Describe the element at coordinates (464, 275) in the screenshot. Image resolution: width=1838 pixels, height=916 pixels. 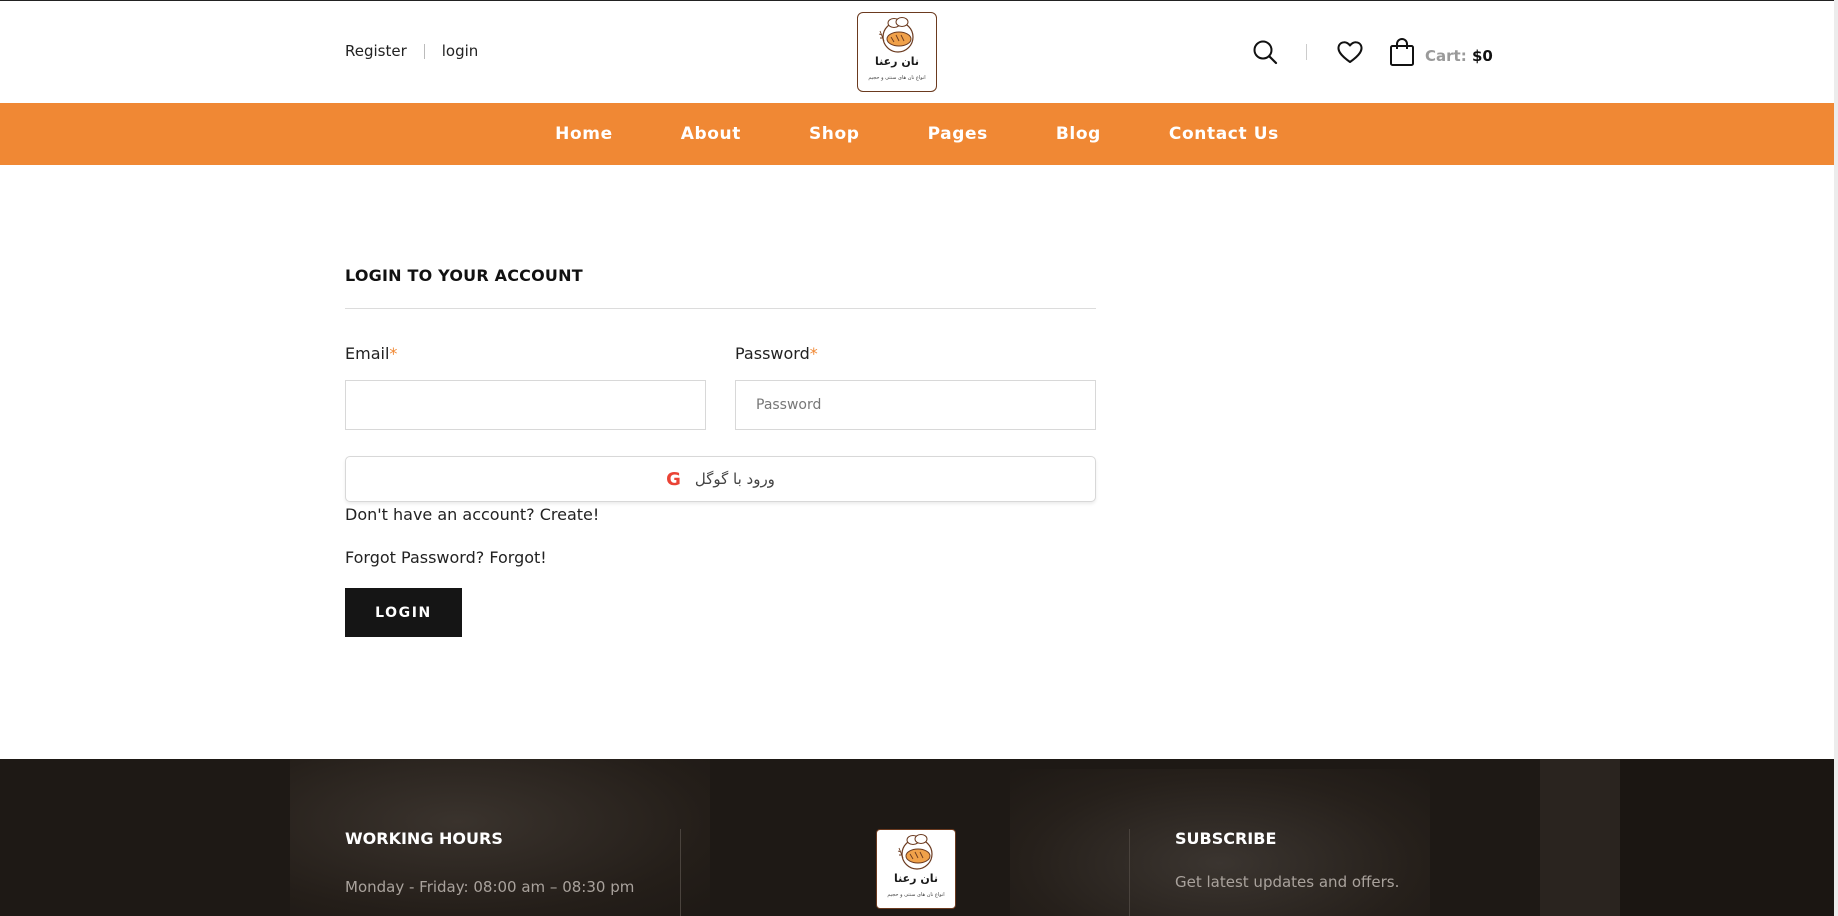
I see `login-form-title: LOGIN TO YOUR ACCOUNT` at that location.